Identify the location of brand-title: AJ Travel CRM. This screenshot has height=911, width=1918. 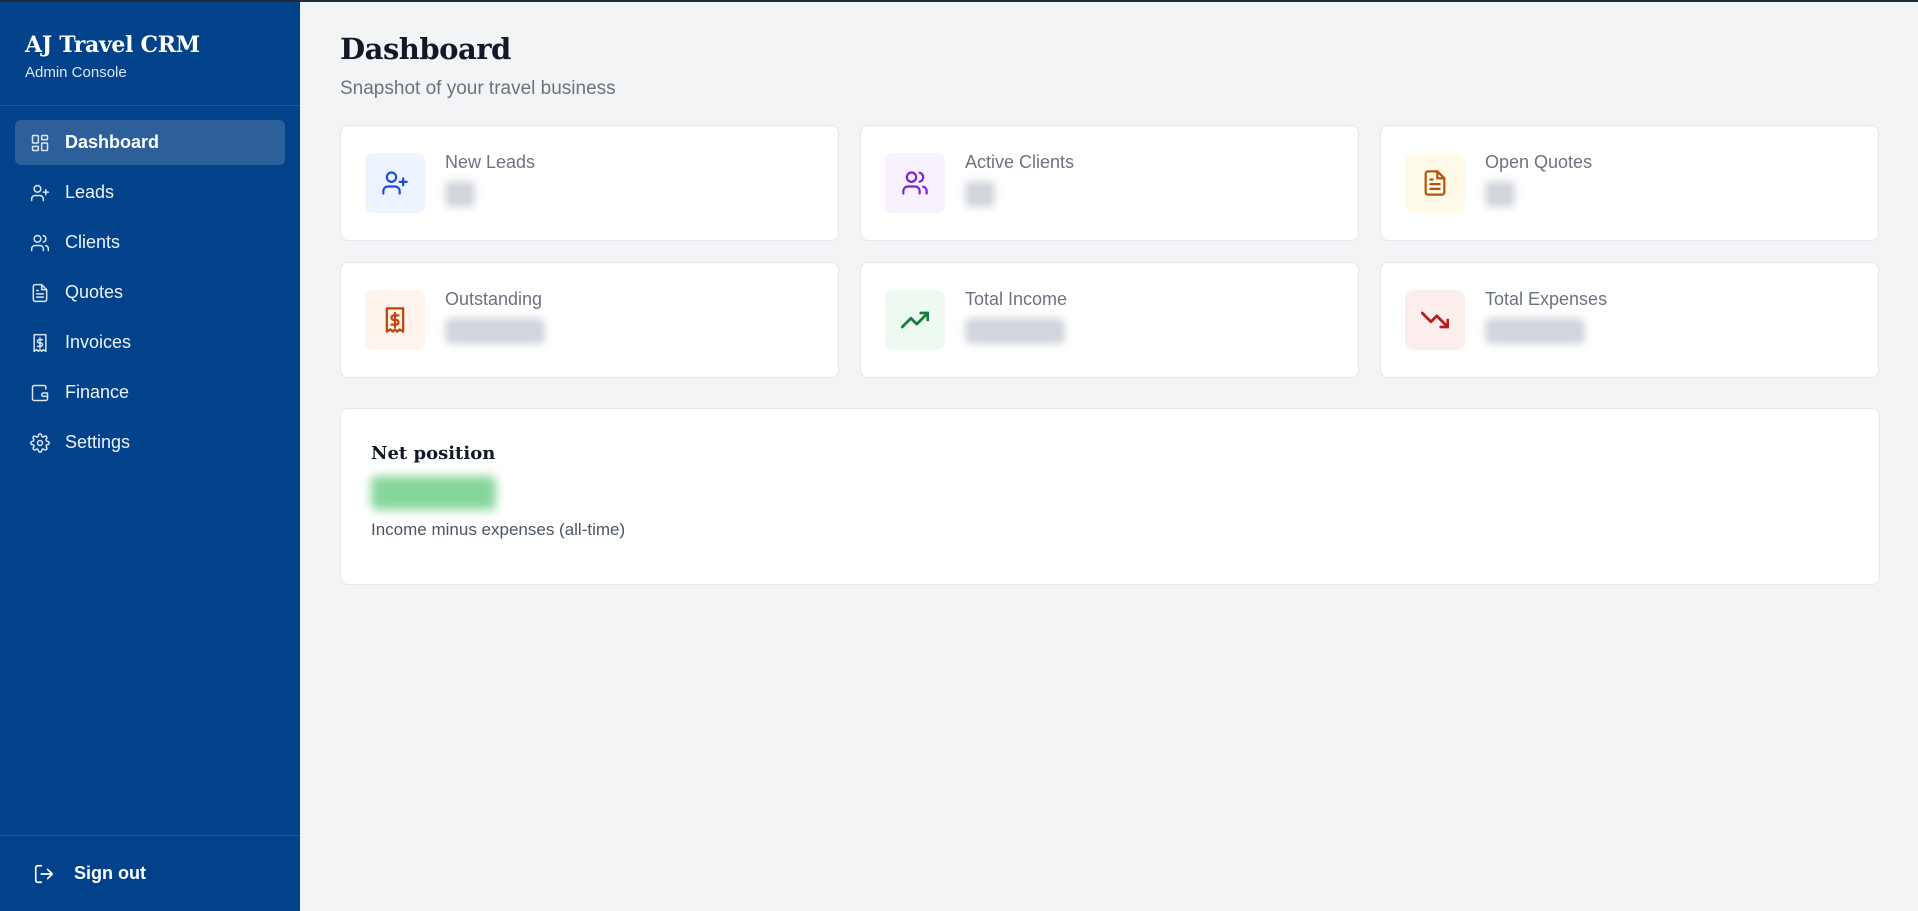
(112, 45).